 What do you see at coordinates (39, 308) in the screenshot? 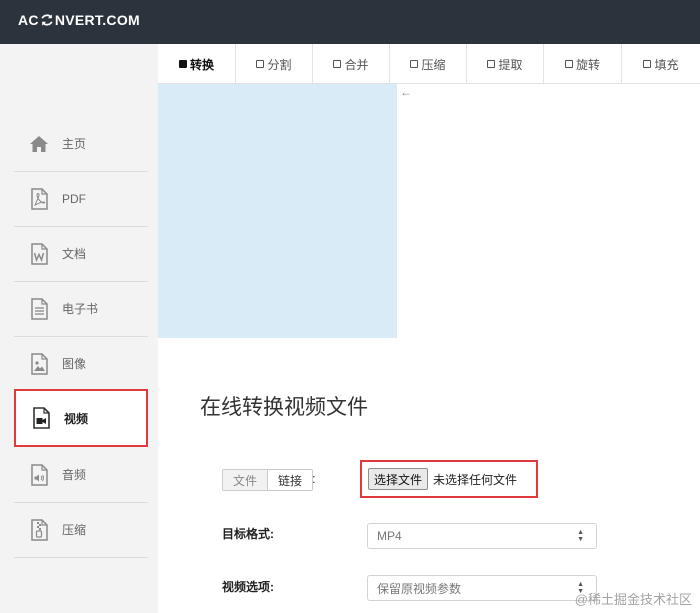
I see `ebook-icon` at bounding box center [39, 308].